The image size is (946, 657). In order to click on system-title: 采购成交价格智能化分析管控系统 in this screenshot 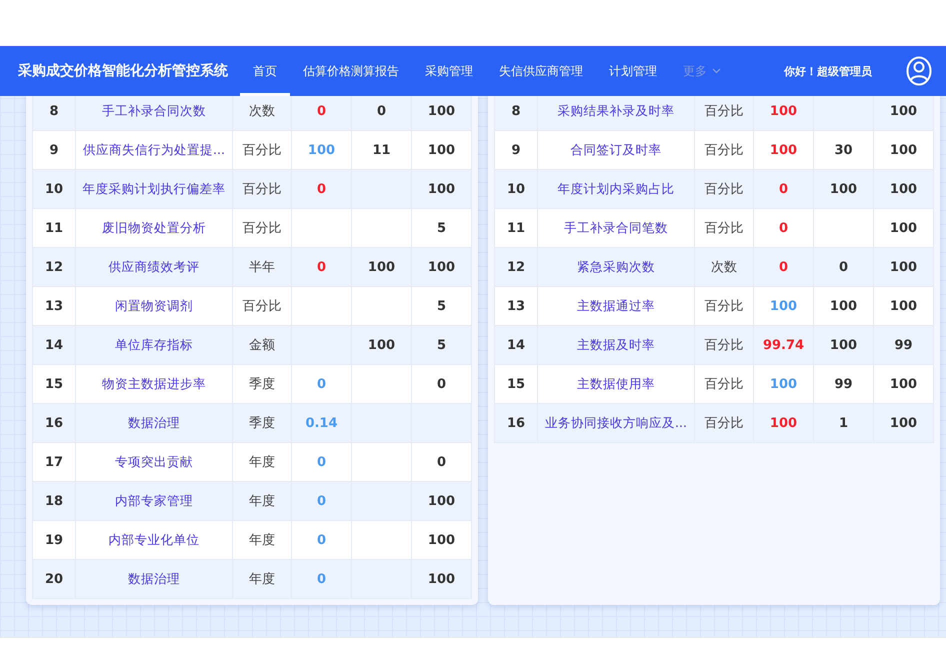, I will do `click(123, 71)`.